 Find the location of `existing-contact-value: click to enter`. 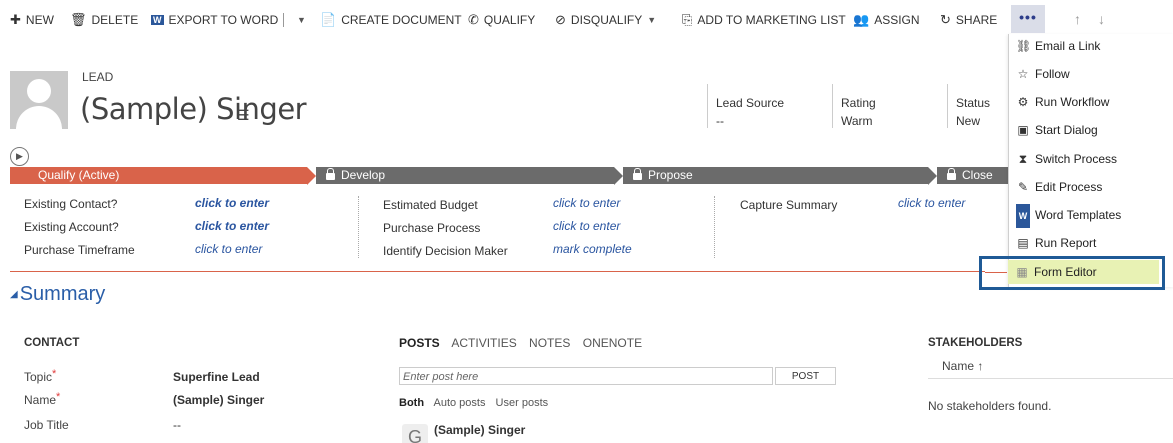

existing-contact-value: click to enter is located at coordinates (232, 203).